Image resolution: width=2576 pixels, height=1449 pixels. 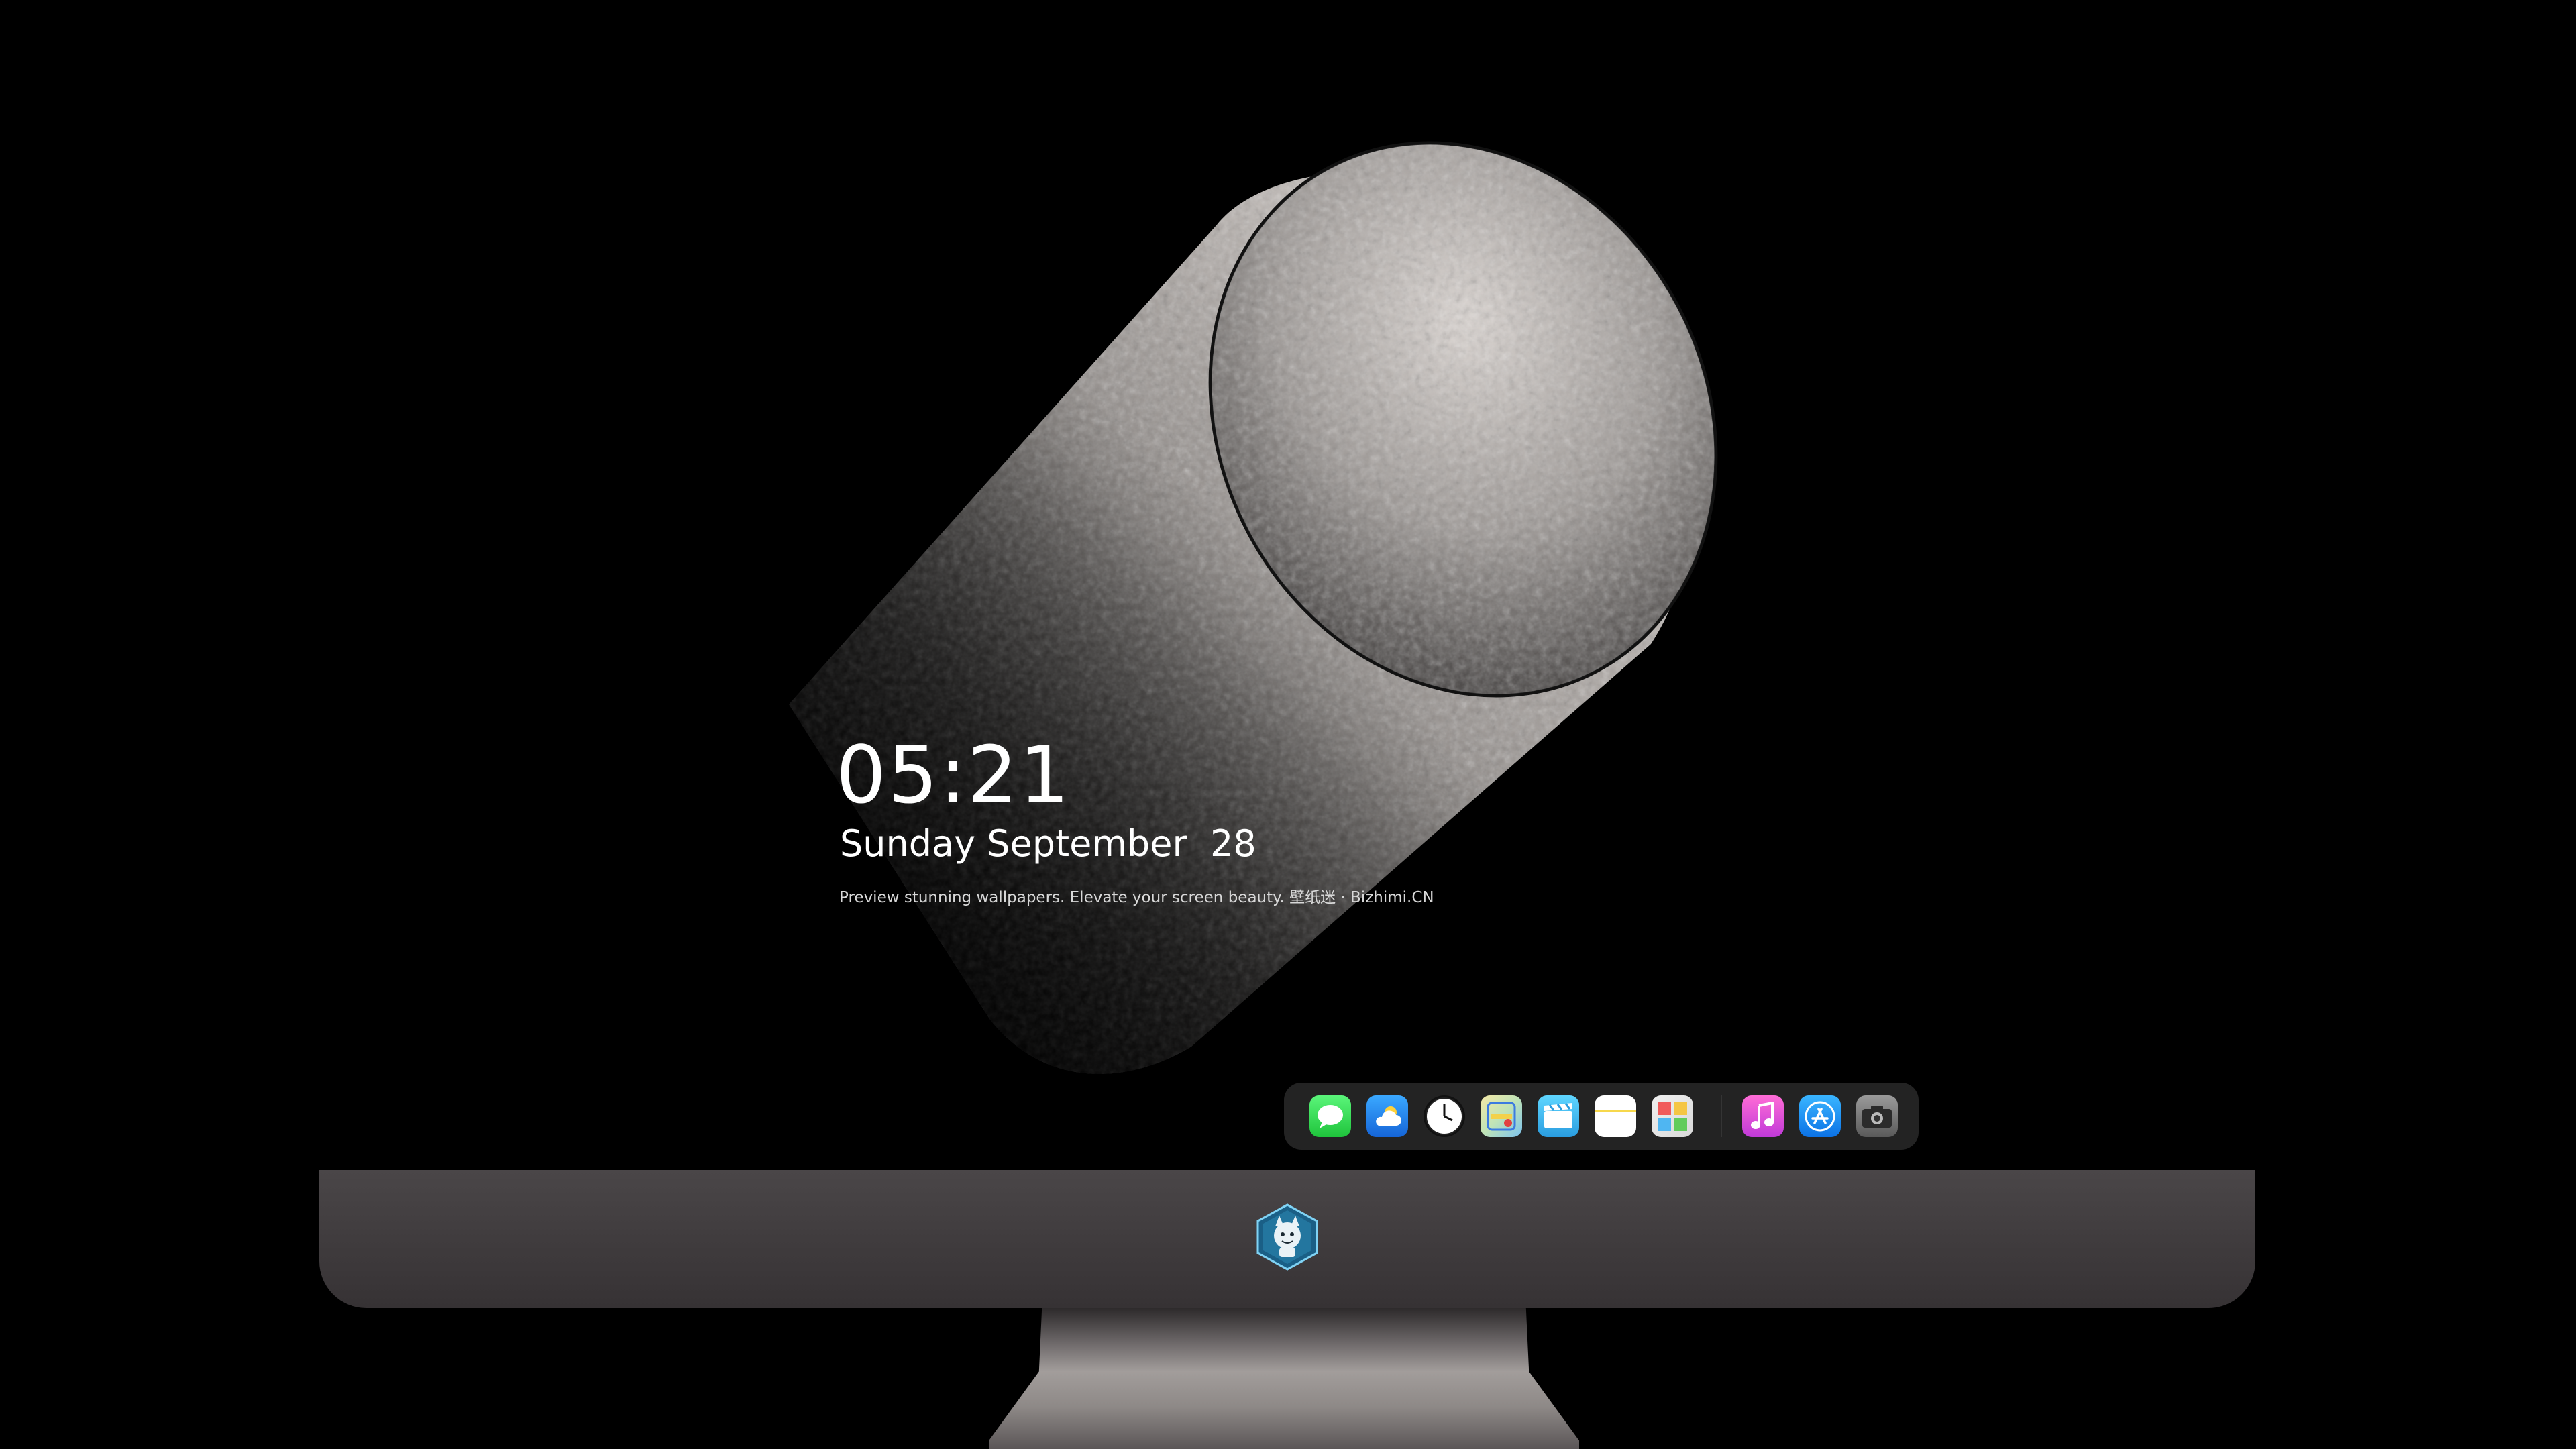 I want to click on camera-icon, so click(x=1877, y=1116).